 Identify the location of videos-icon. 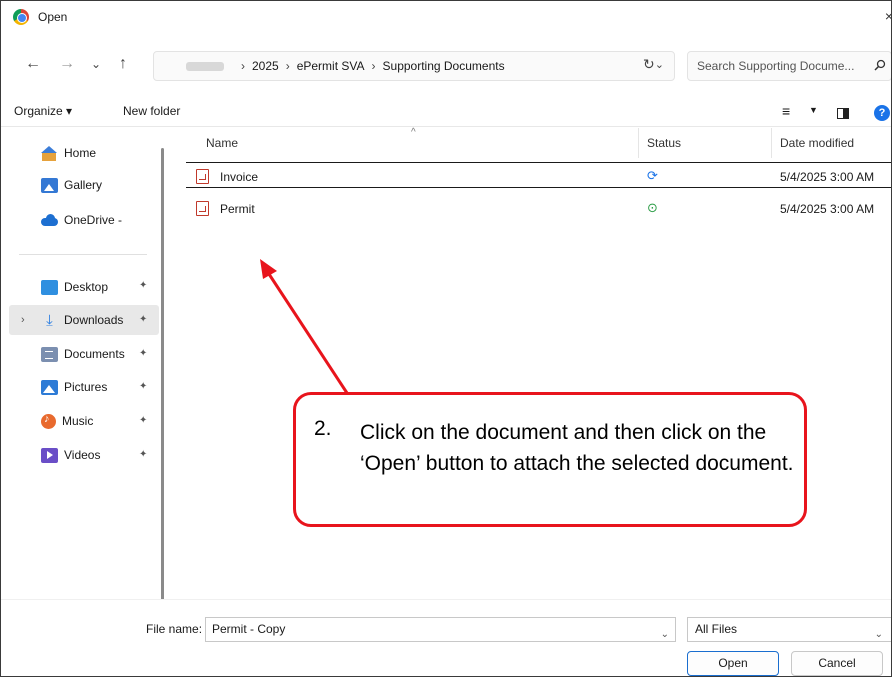
(49, 455).